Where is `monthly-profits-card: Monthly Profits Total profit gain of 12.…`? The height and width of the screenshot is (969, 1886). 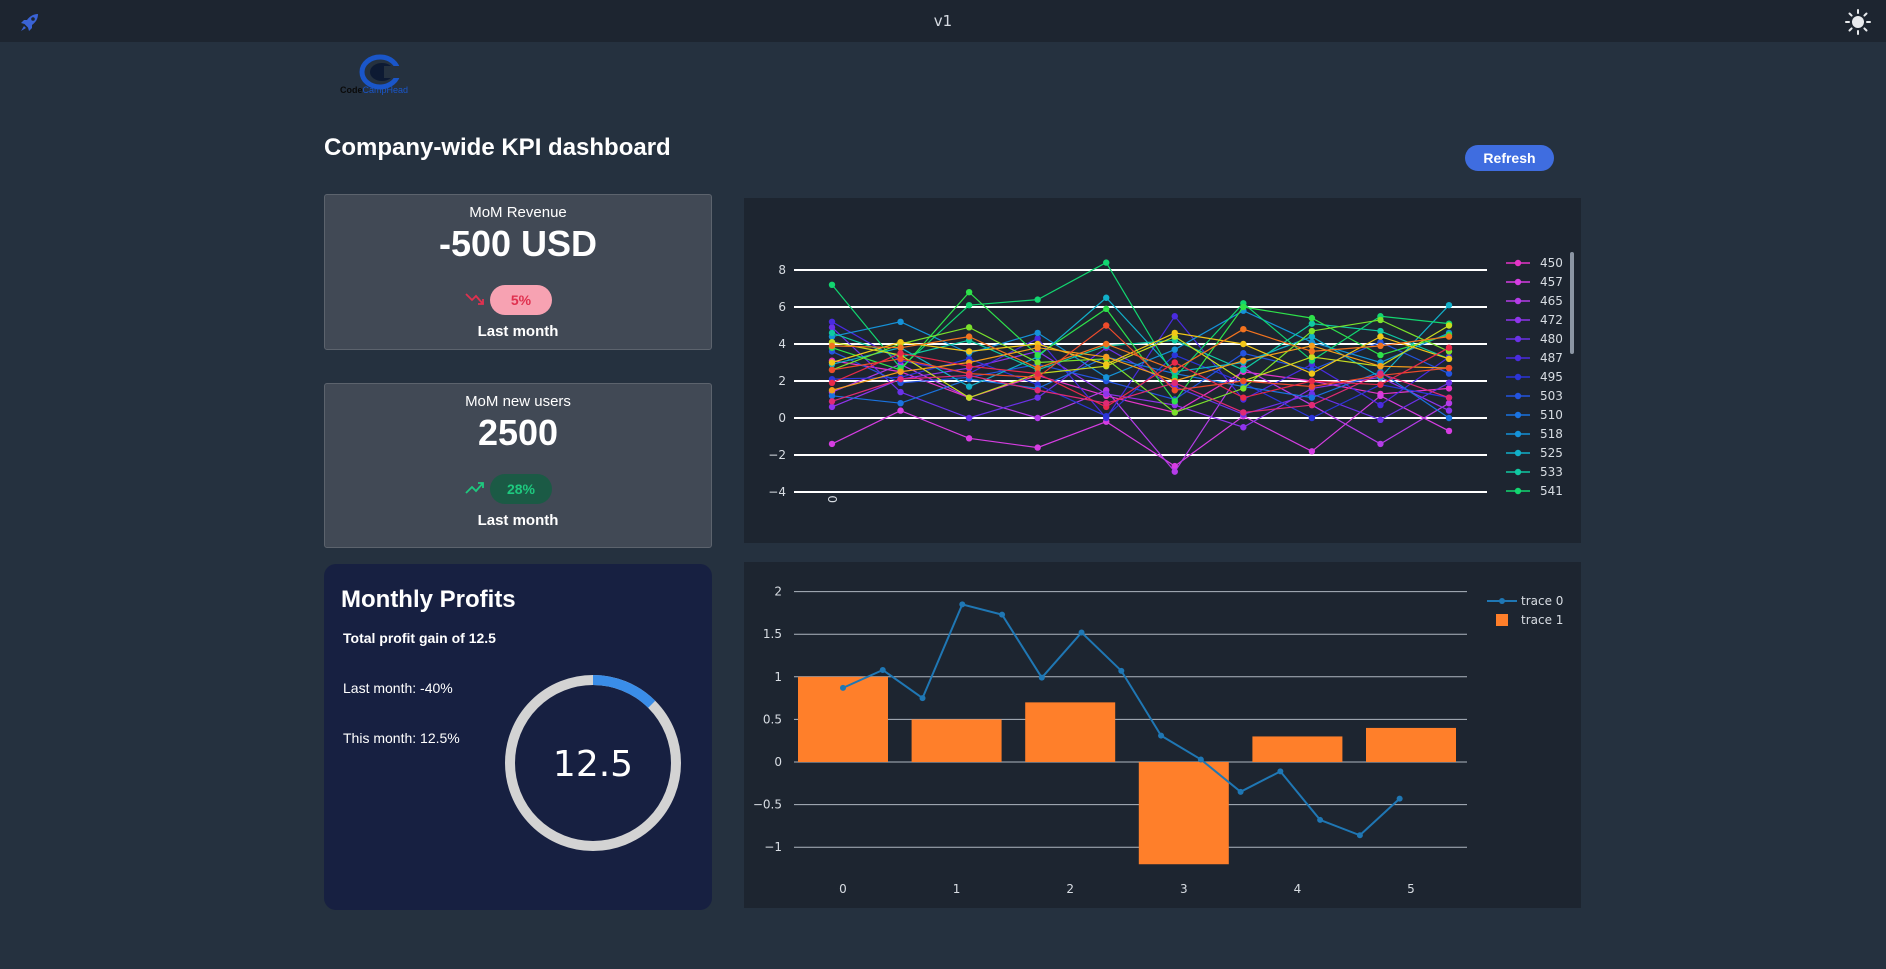 monthly-profits-card: Monthly Profits Total profit gain of 12.… is located at coordinates (518, 737).